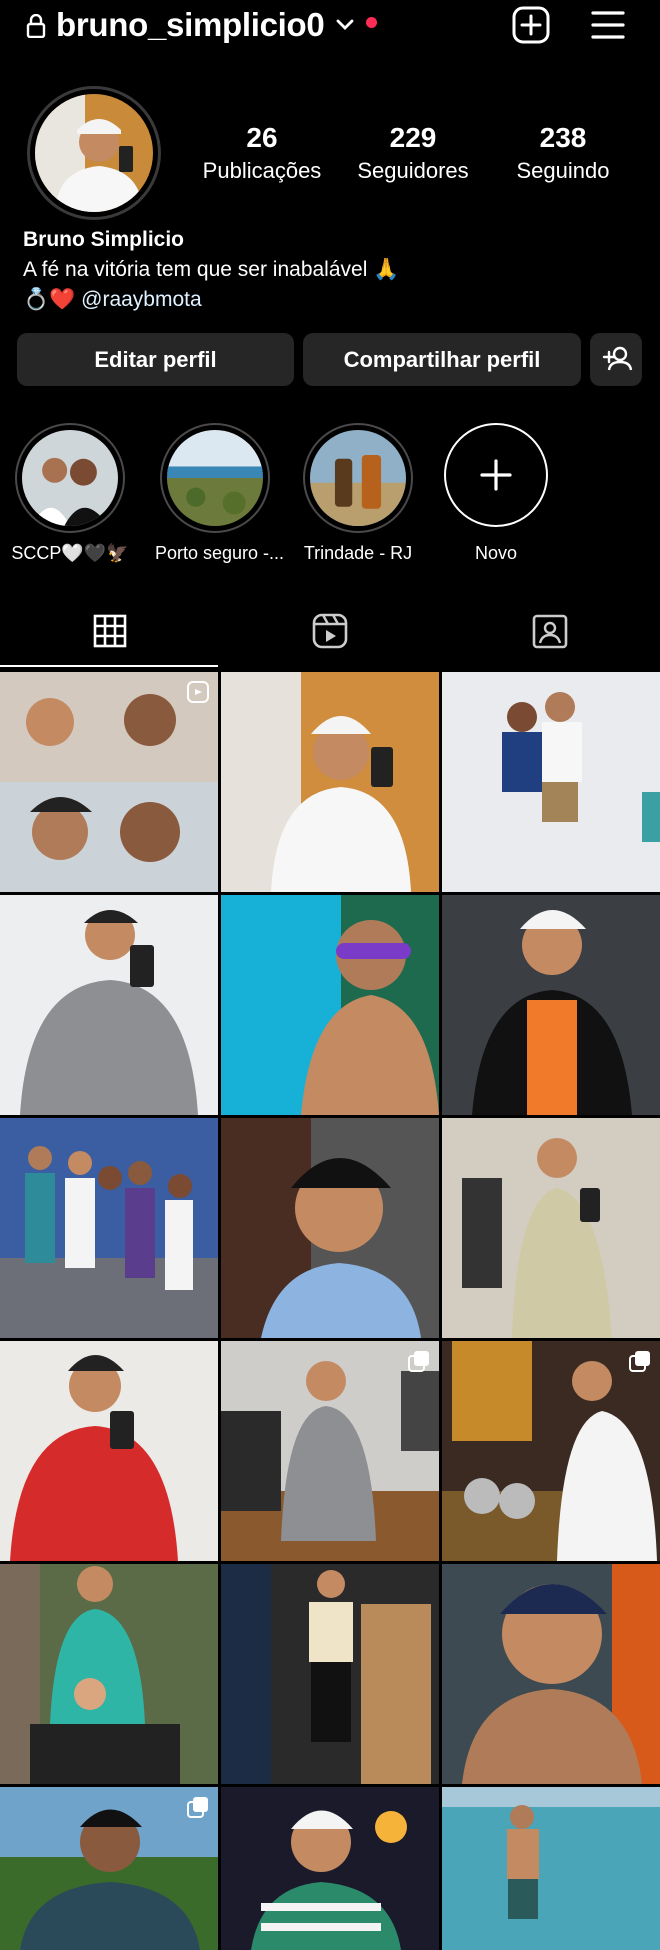 The width and height of the screenshot is (660, 1950). I want to click on highlight-sccp: SCCP🤍🖤🦅, so click(70, 493).